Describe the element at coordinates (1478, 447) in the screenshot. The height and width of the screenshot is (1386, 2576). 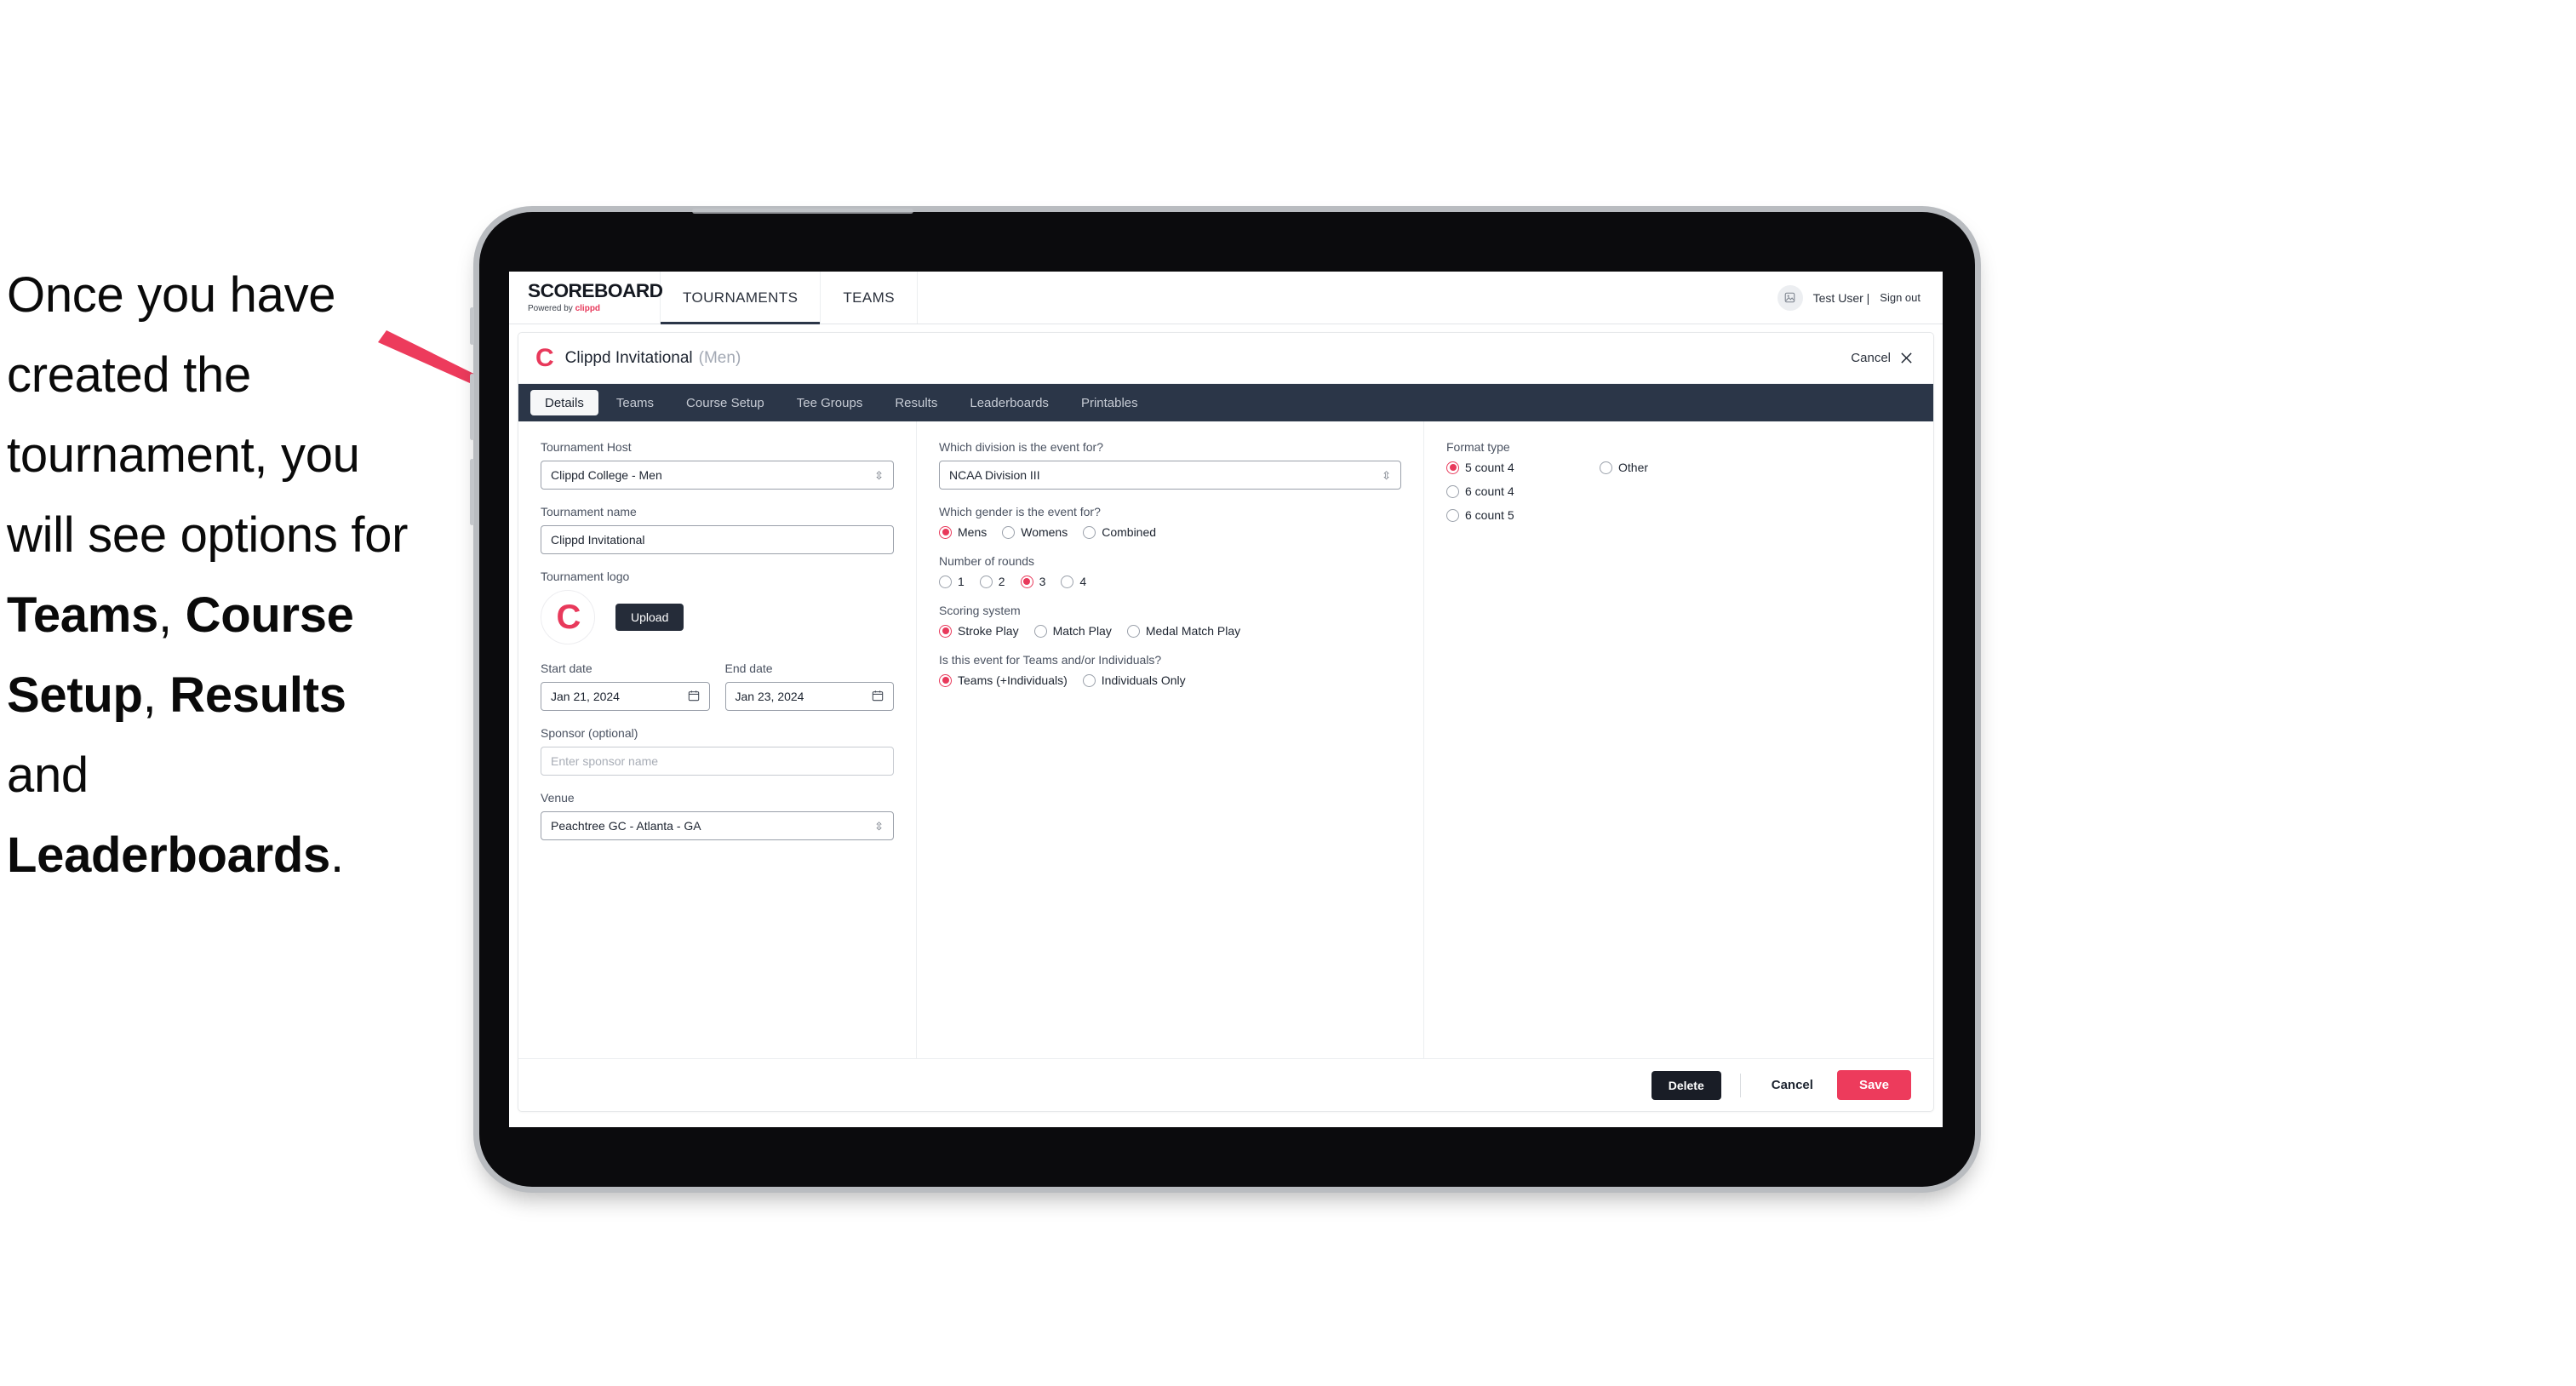
I see `format-type-label: Format type` at that location.